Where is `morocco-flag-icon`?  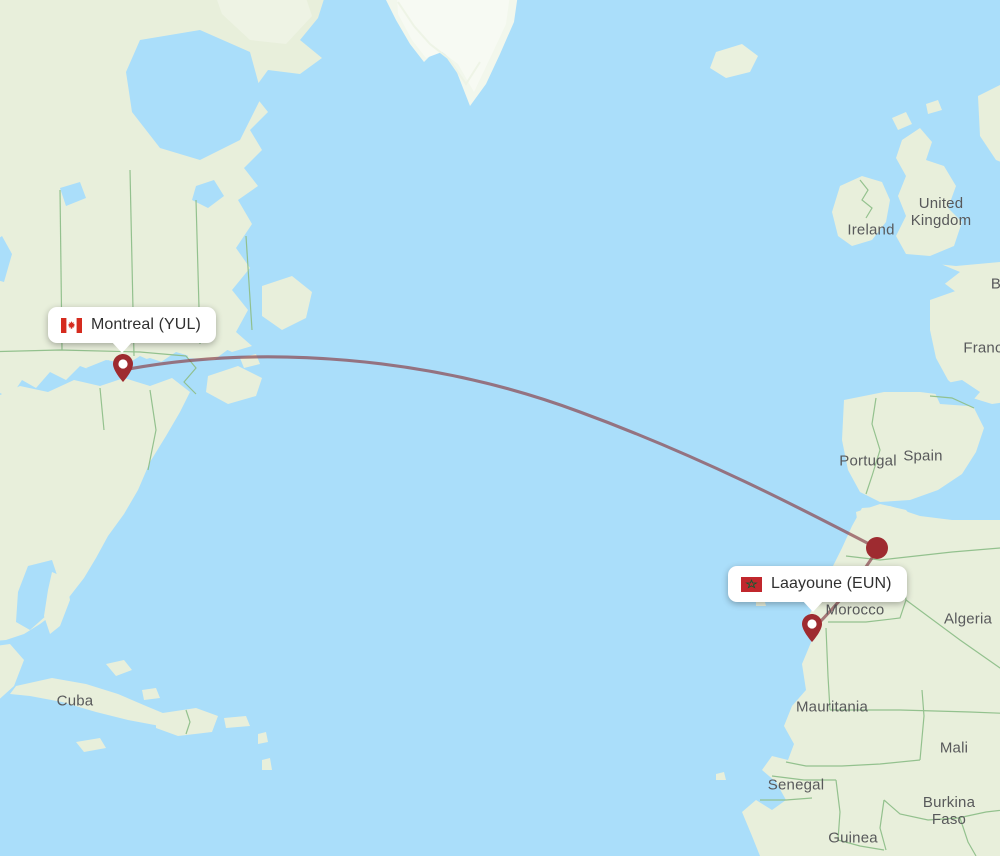 morocco-flag-icon is located at coordinates (751, 584).